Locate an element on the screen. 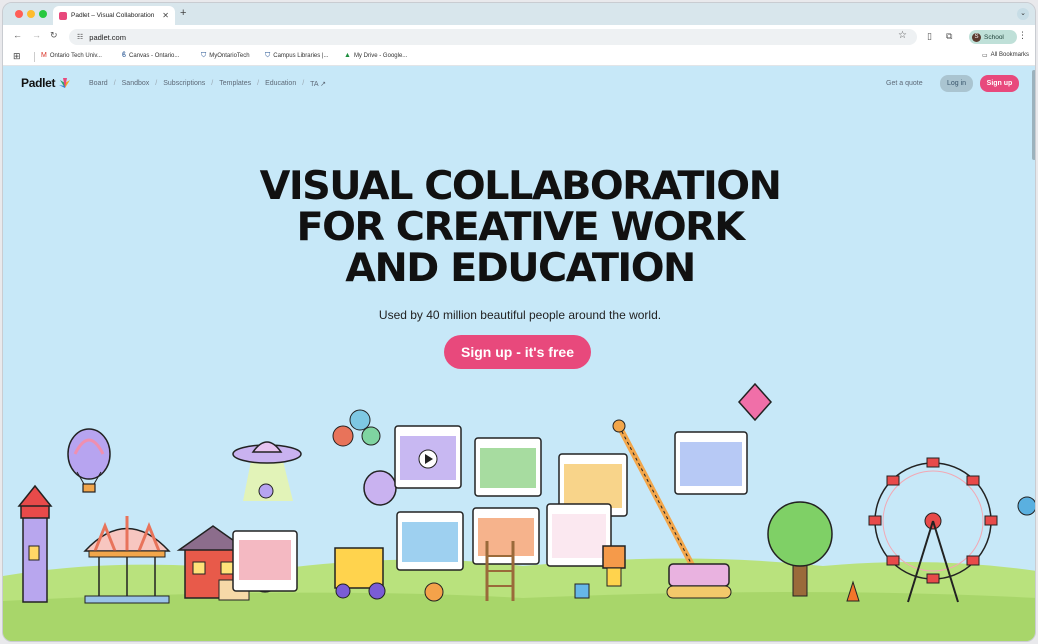 Image resolution: width=1038 pixels, height=644 pixels. paint-bucket-icon is located at coordinates (582, 591).